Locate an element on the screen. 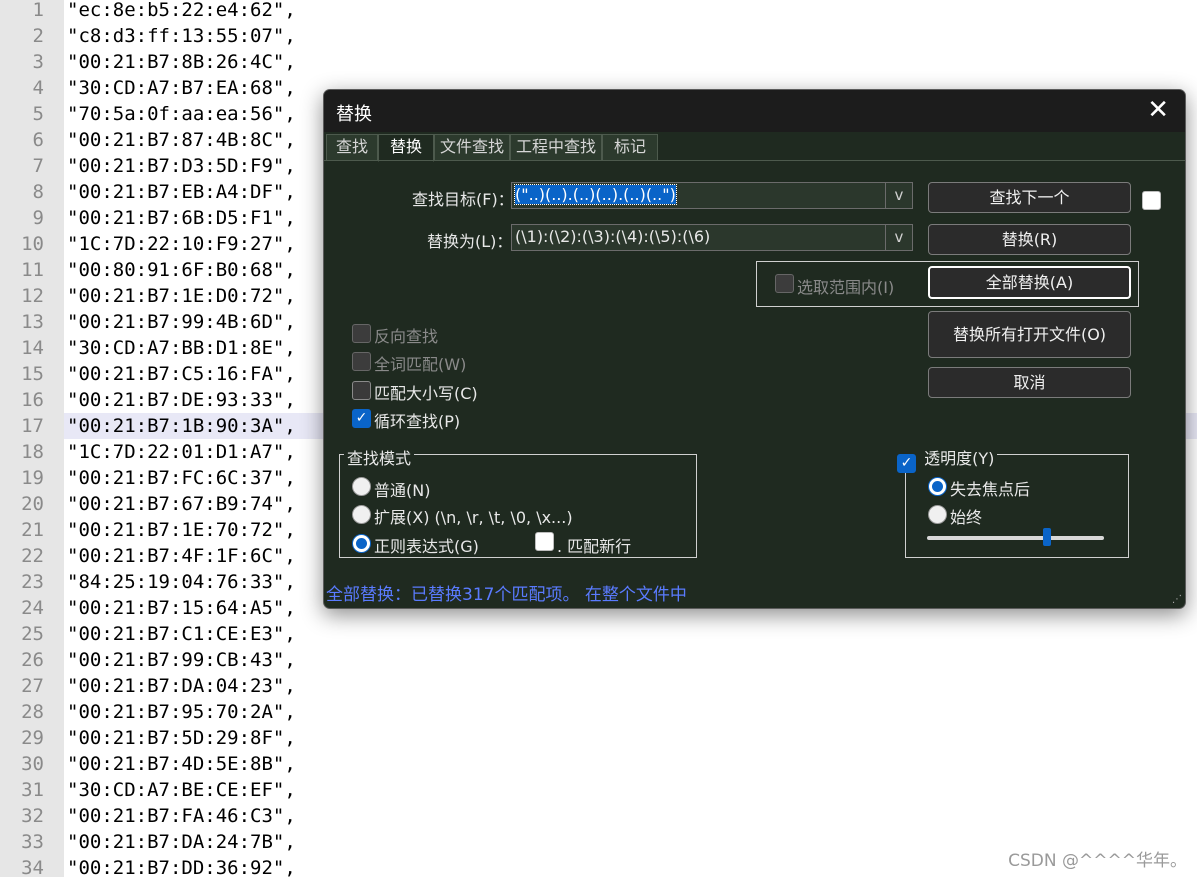 The width and height of the screenshot is (1197, 881). tab-find: 查找 is located at coordinates (352, 147).